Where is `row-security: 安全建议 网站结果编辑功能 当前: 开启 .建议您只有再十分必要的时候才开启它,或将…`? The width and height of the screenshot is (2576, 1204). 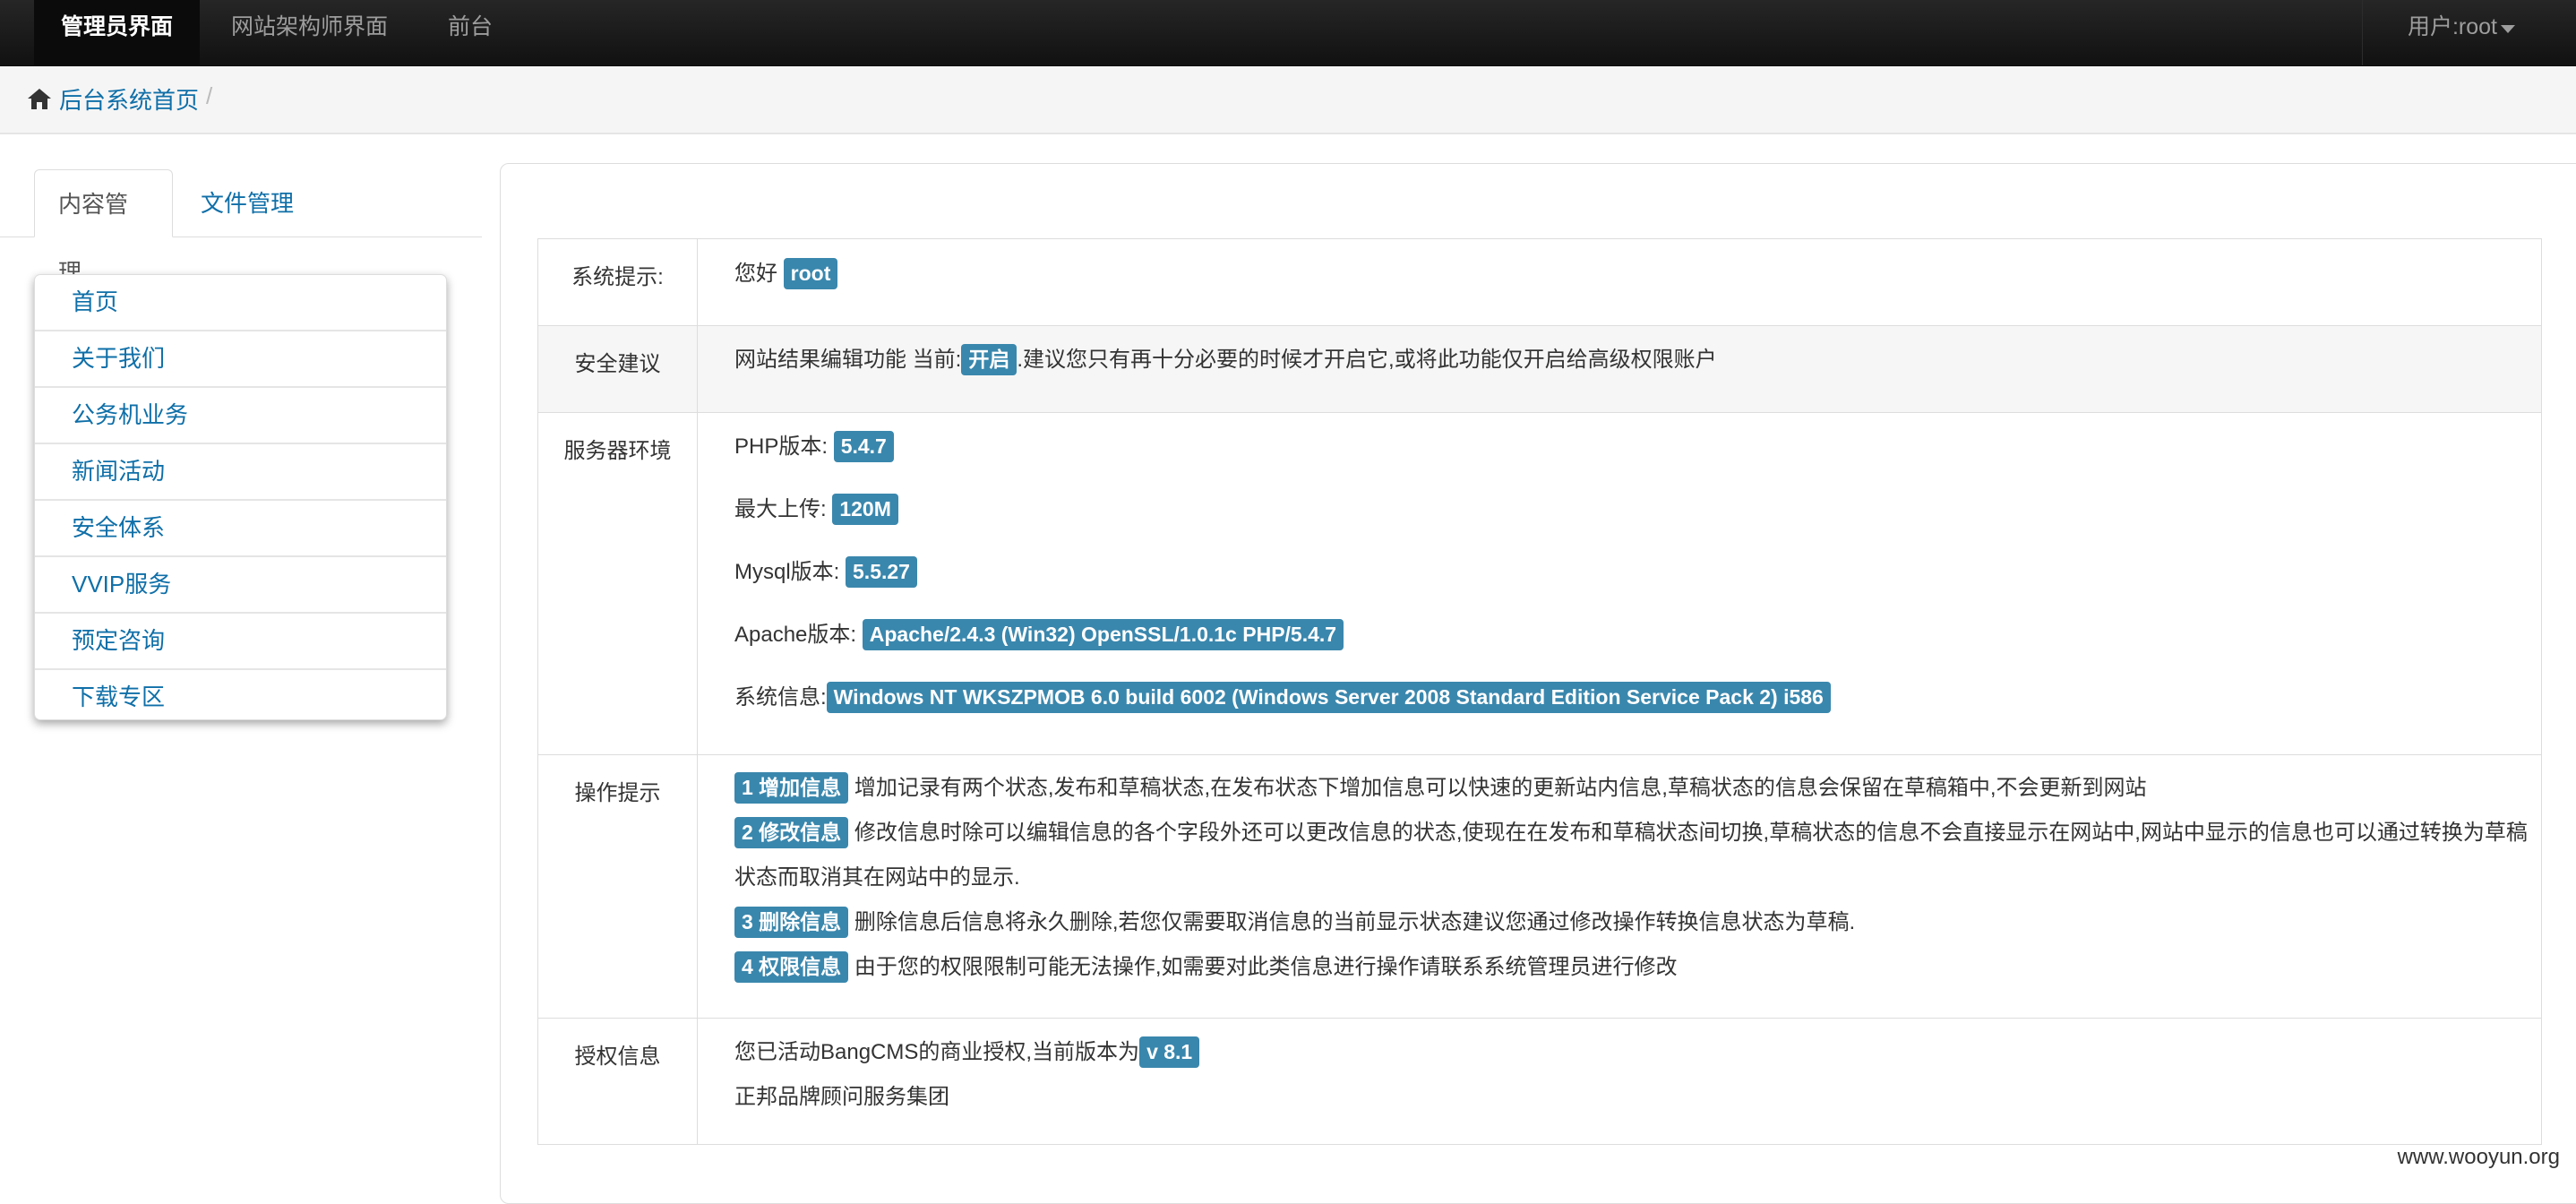 row-security: 安全建议 网站结果编辑功能 当前: 开启 .建议您只有再十分必要的时候才开启它,或将… is located at coordinates (1539, 369).